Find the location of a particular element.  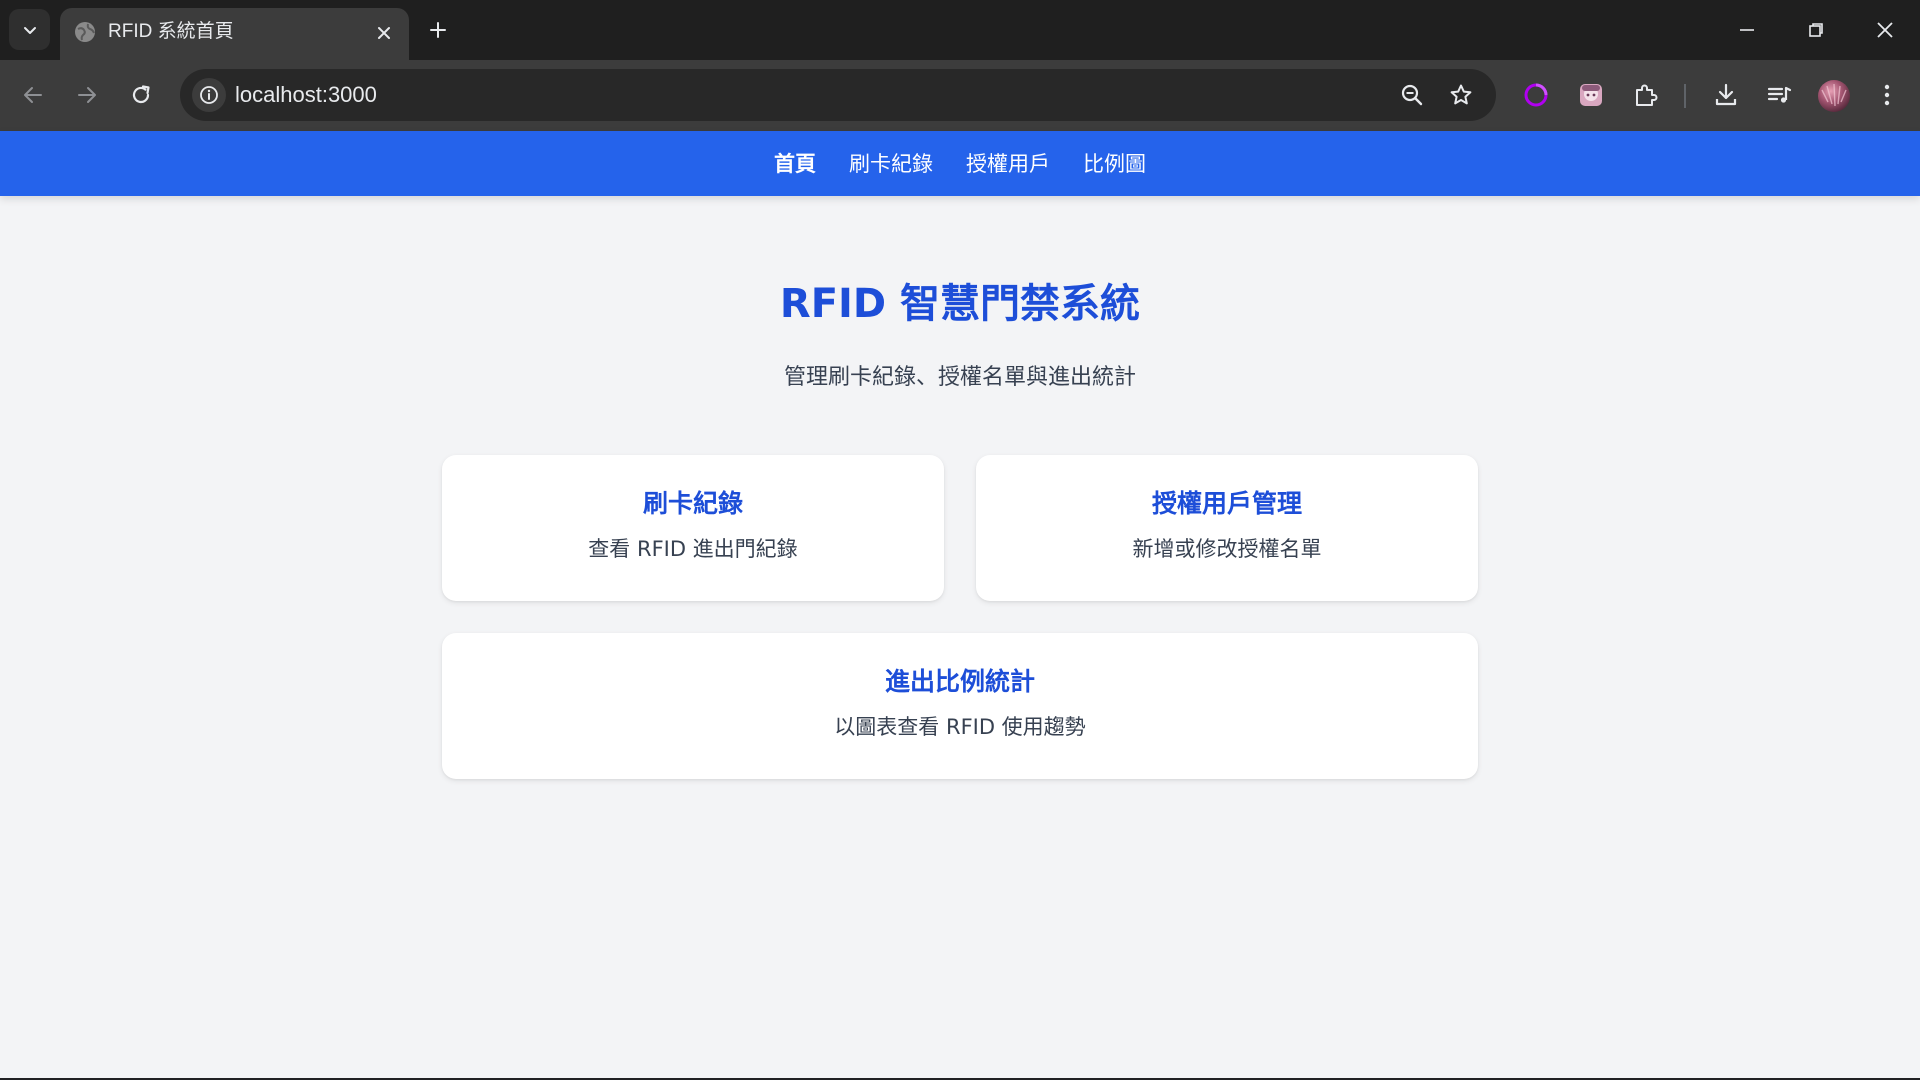

nav-item-authorized-users: 授權用戶 is located at coordinates (1008, 164).